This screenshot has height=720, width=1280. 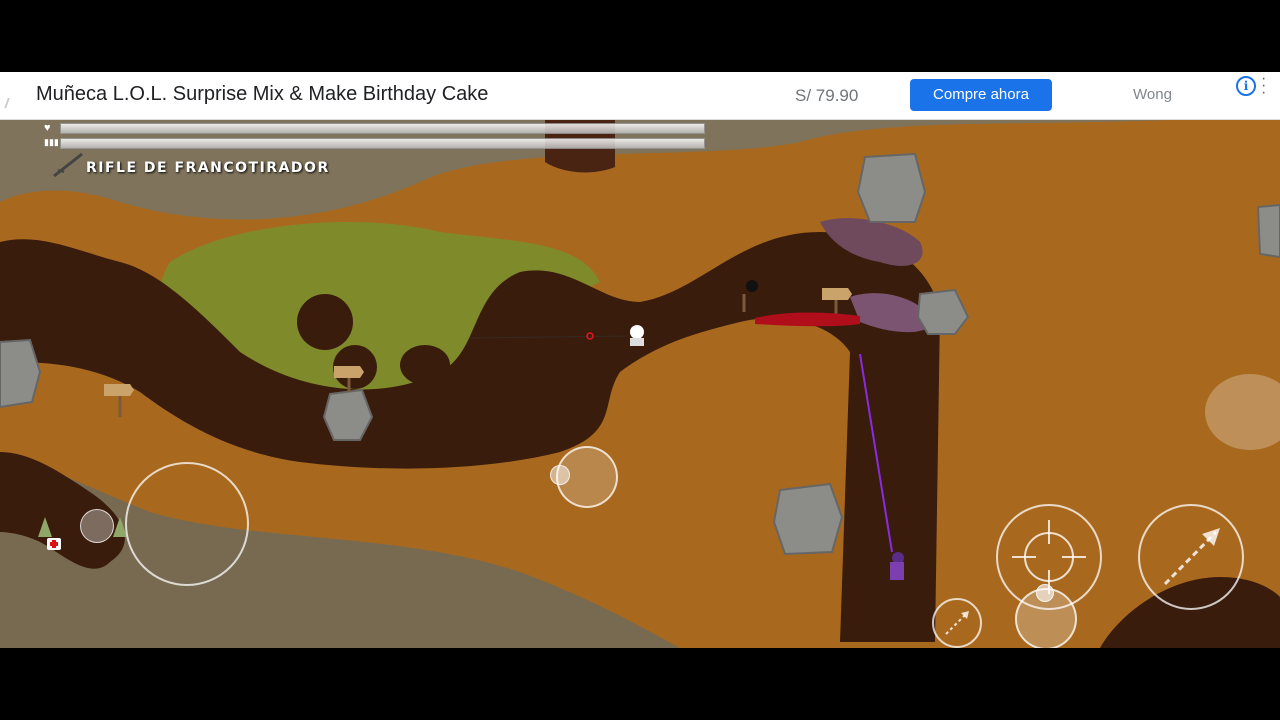 What do you see at coordinates (1045, 593) in the screenshot?
I see `fire-knob` at bounding box center [1045, 593].